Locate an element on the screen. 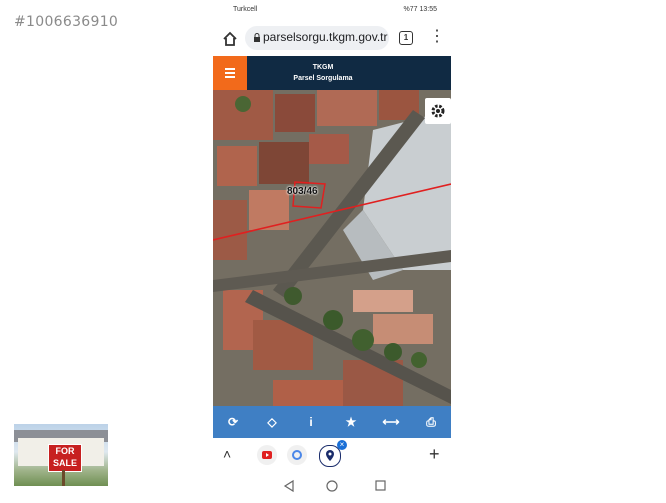  map-pin-icon is located at coordinates (330, 455).